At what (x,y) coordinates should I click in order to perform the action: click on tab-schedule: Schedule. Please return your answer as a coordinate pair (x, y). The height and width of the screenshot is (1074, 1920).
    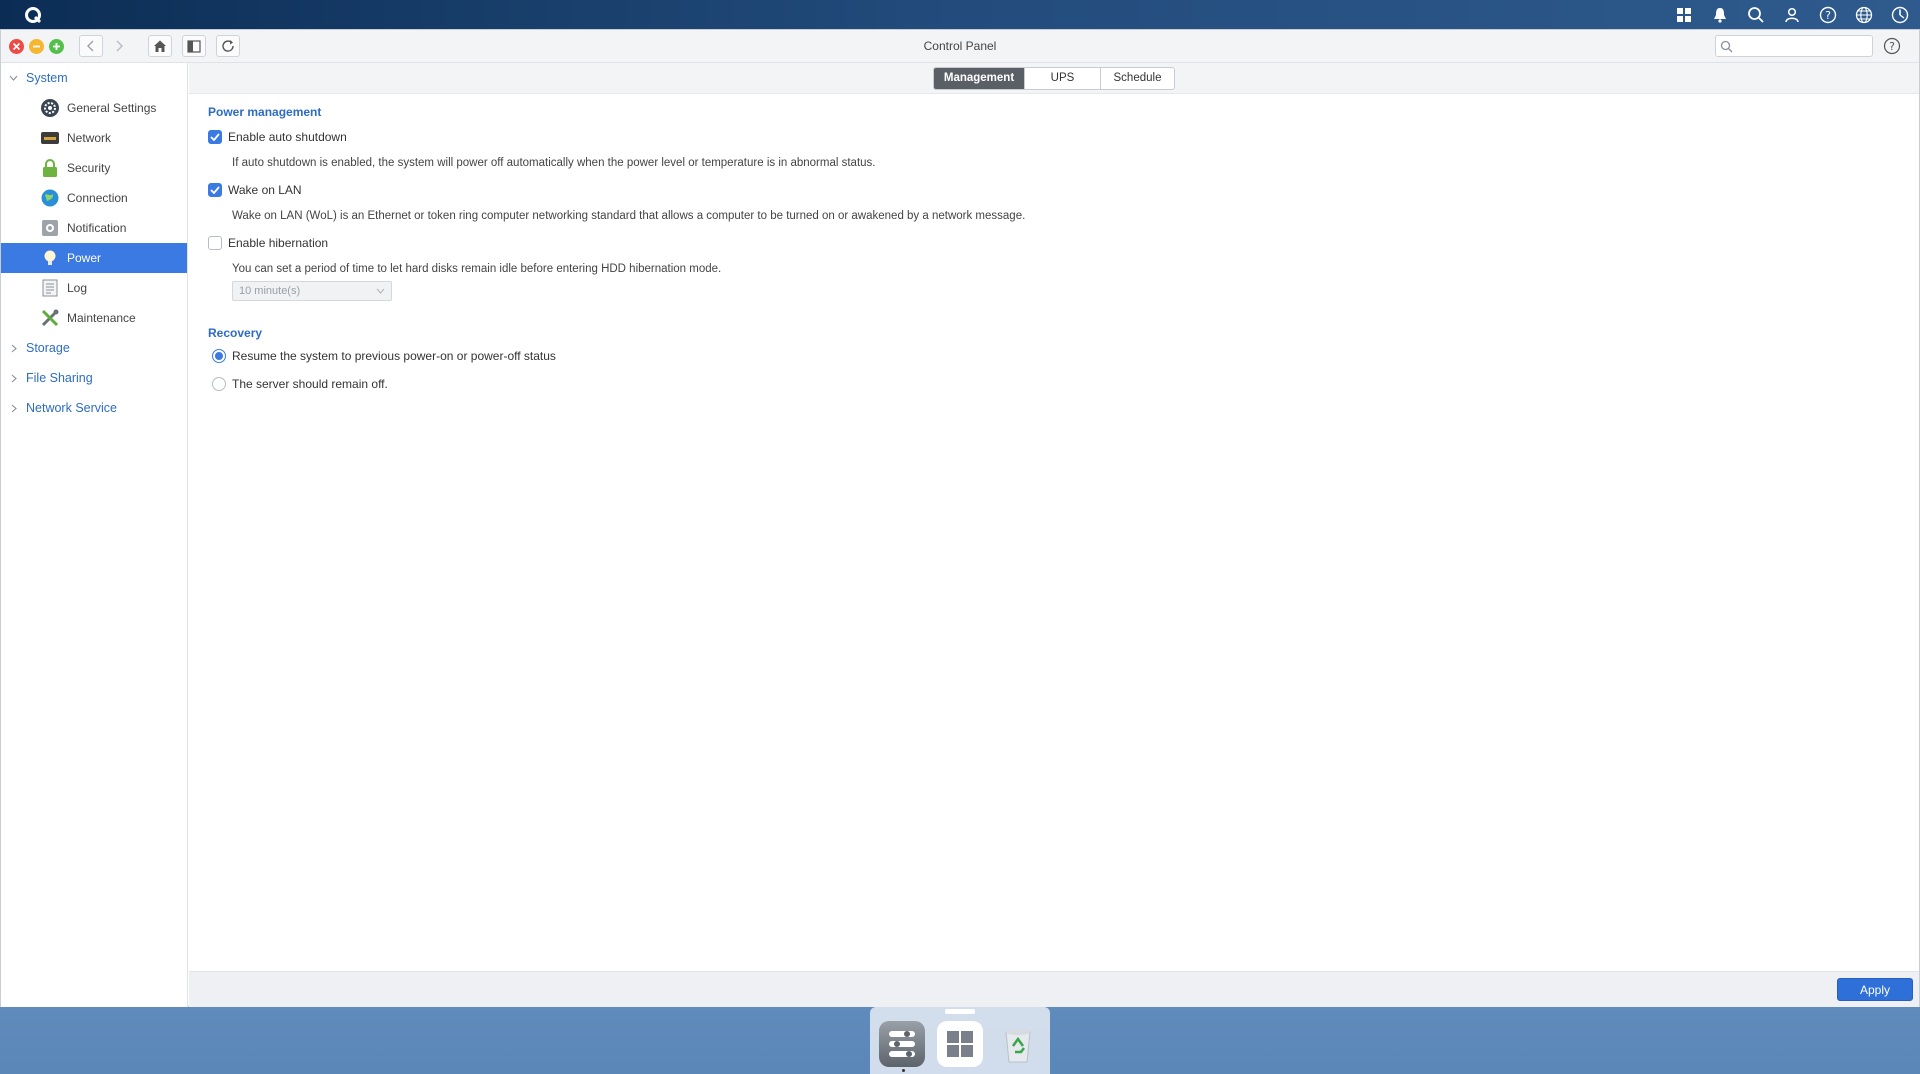
    Looking at the image, I should click on (1137, 78).